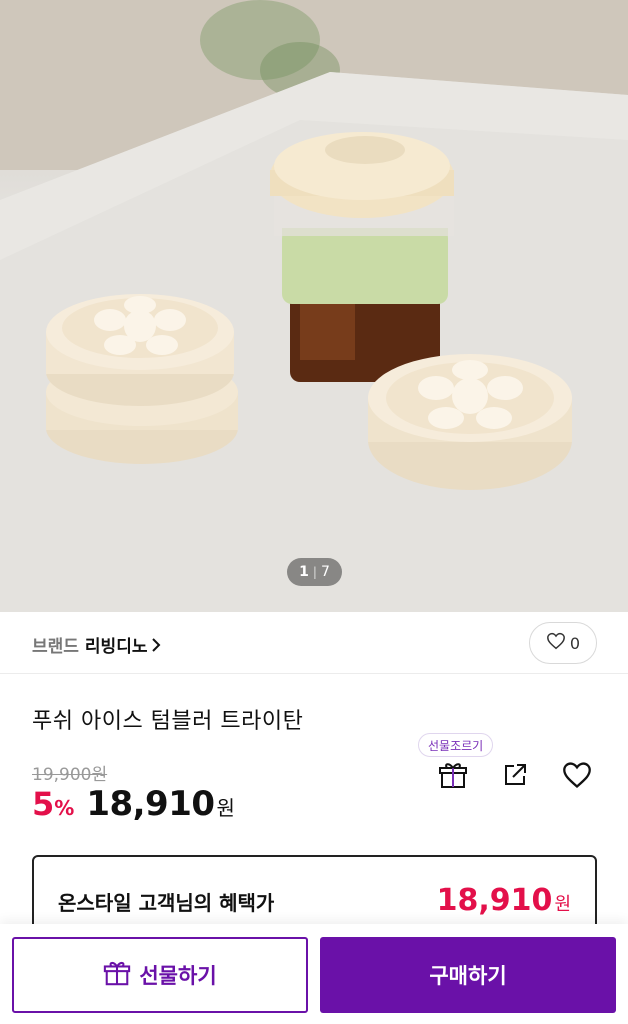  I want to click on benefit-price-group: 18,910 원, so click(504, 900).